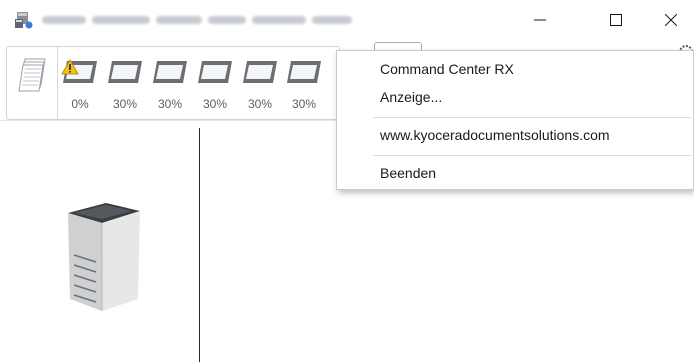 The width and height of the screenshot is (694, 362). I want to click on warning-icon, so click(70, 67).